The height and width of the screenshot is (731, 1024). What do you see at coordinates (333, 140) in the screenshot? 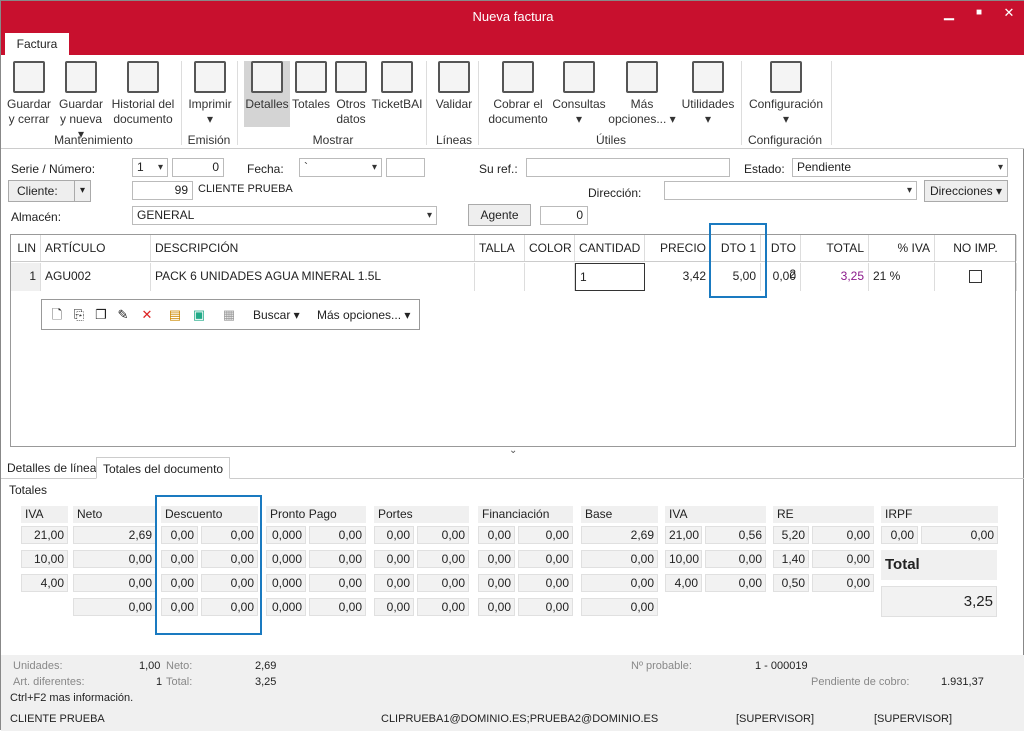
I see `group-2-label: Mostrar` at bounding box center [333, 140].